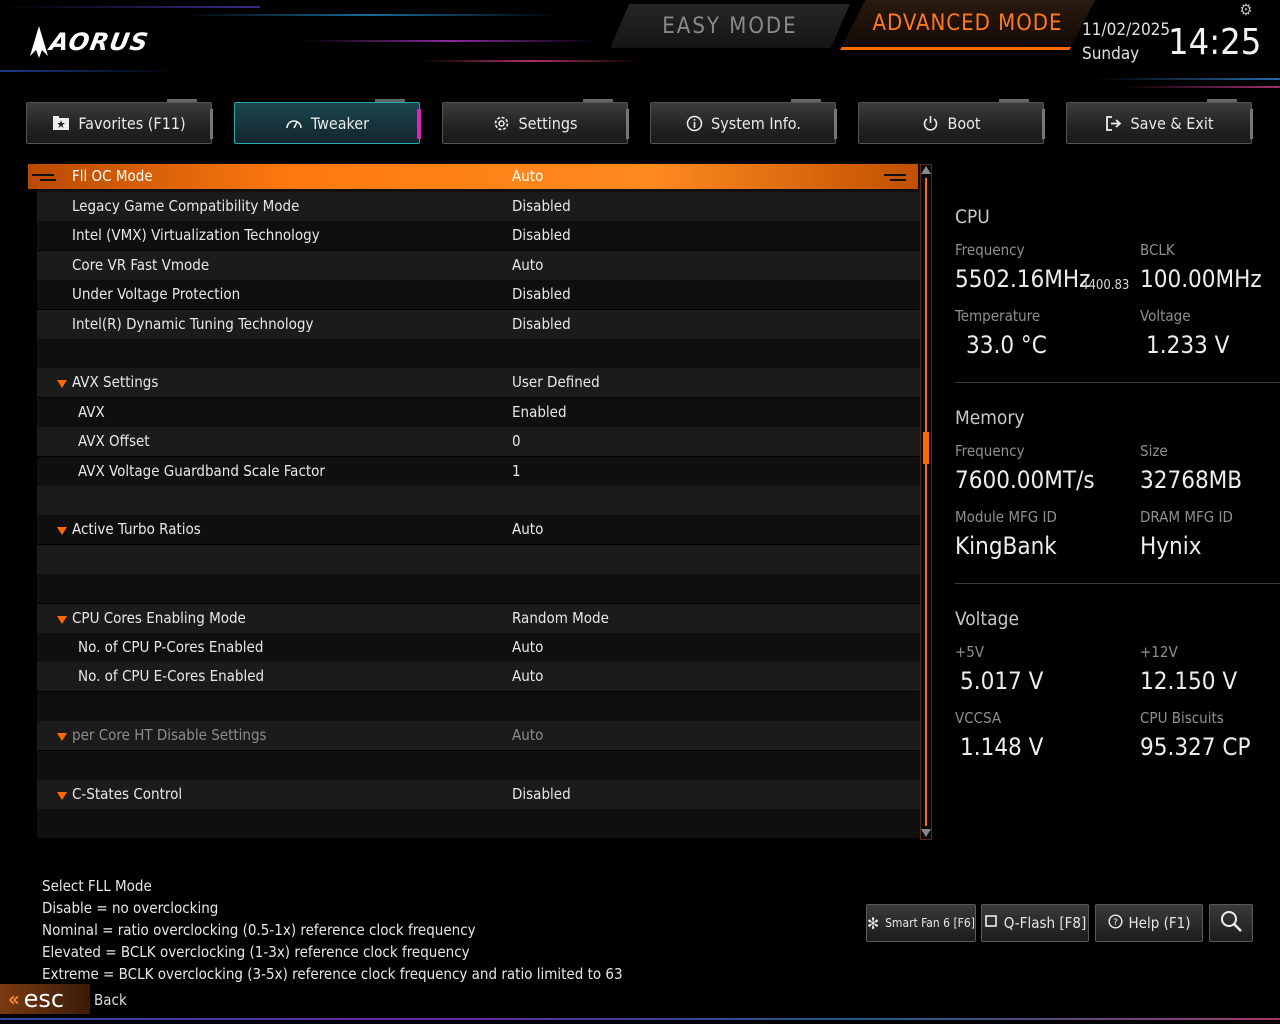 The height and width of the screenshot is (1024, 1280). I want to click on cpu-biscuits-value: 95.327 CP, so click(1195, 747).